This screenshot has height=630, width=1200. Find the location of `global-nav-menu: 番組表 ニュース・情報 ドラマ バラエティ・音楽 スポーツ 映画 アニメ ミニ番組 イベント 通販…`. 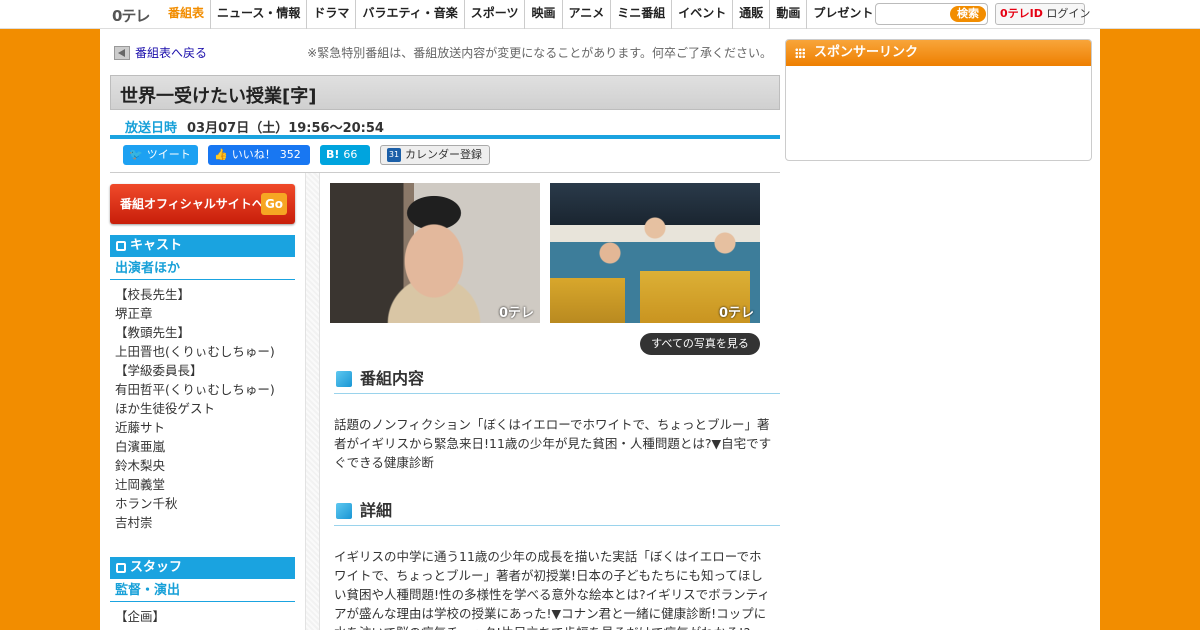

global-nav-menu: 番組表 ニュース・情報 ドラマ バラエティ・音楽 スポーツ 映画 アニメ ミニ番組 イベント 通販… is located at coordinates (520, 14).